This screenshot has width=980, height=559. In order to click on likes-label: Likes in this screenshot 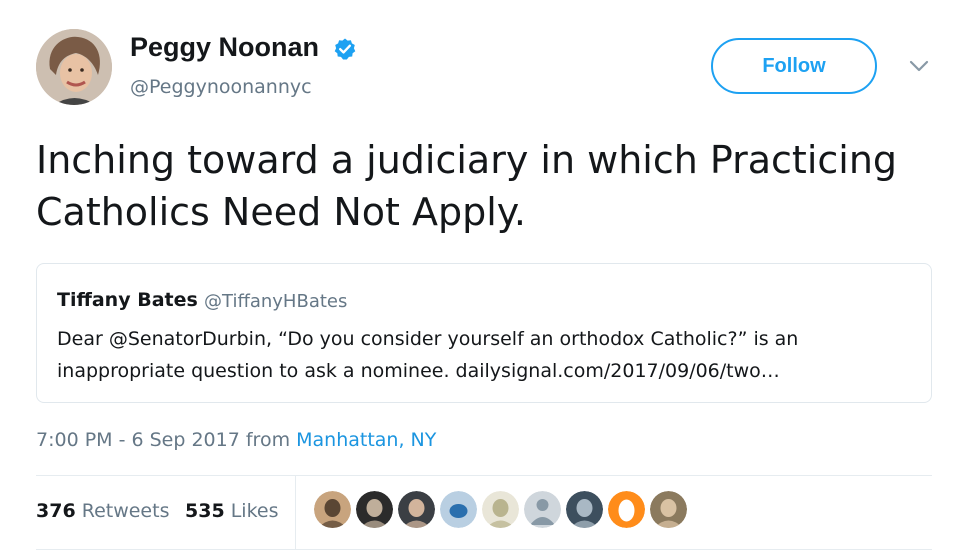, I will do `click(254, 511)`.